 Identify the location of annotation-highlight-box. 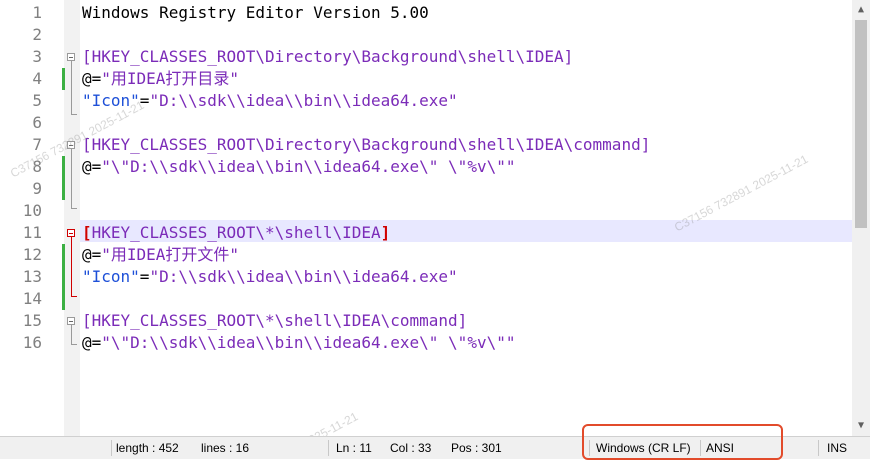
(682, 442).